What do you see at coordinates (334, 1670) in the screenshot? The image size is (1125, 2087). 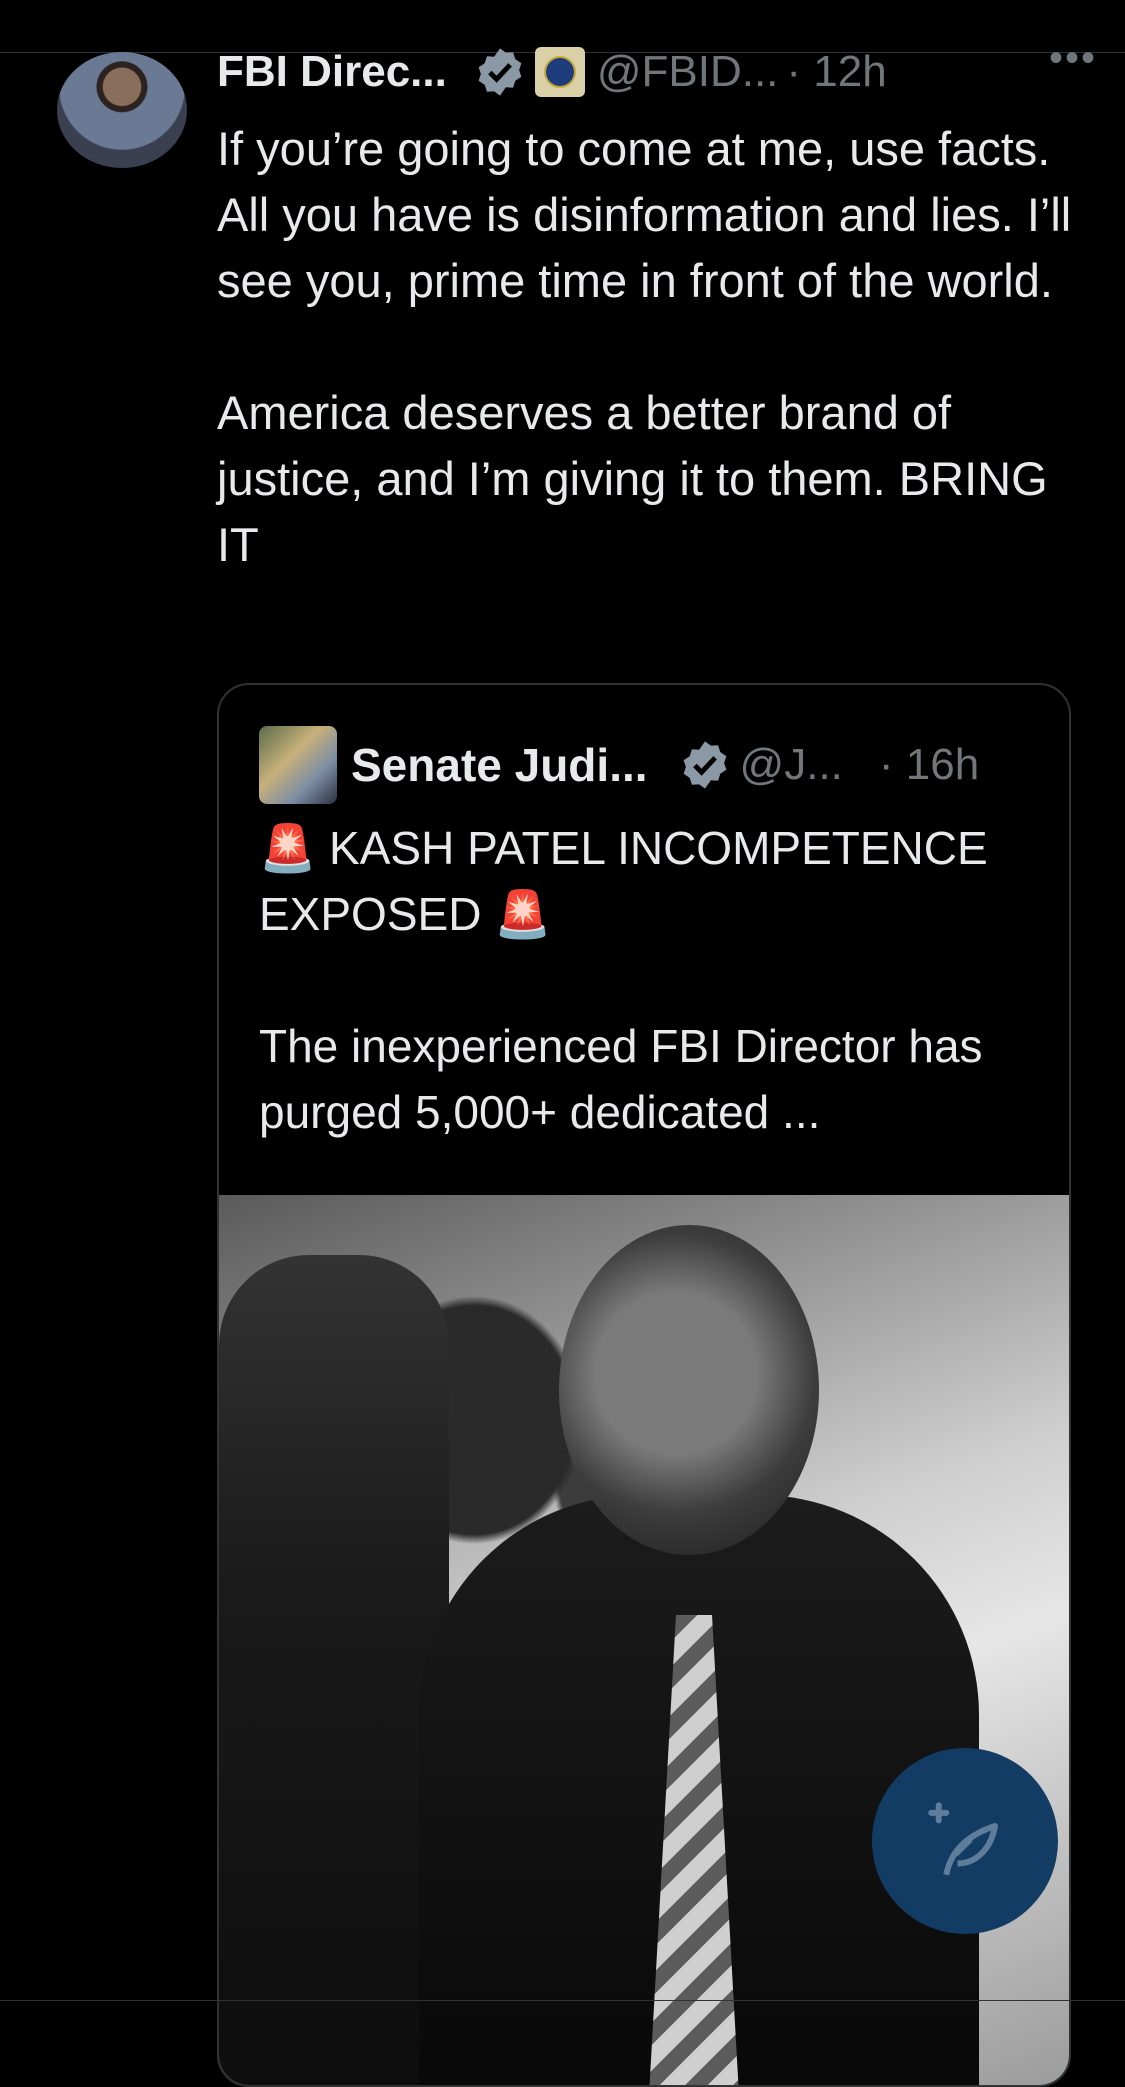 I see `photo-background-figure` at bounding box center [334, 1670].